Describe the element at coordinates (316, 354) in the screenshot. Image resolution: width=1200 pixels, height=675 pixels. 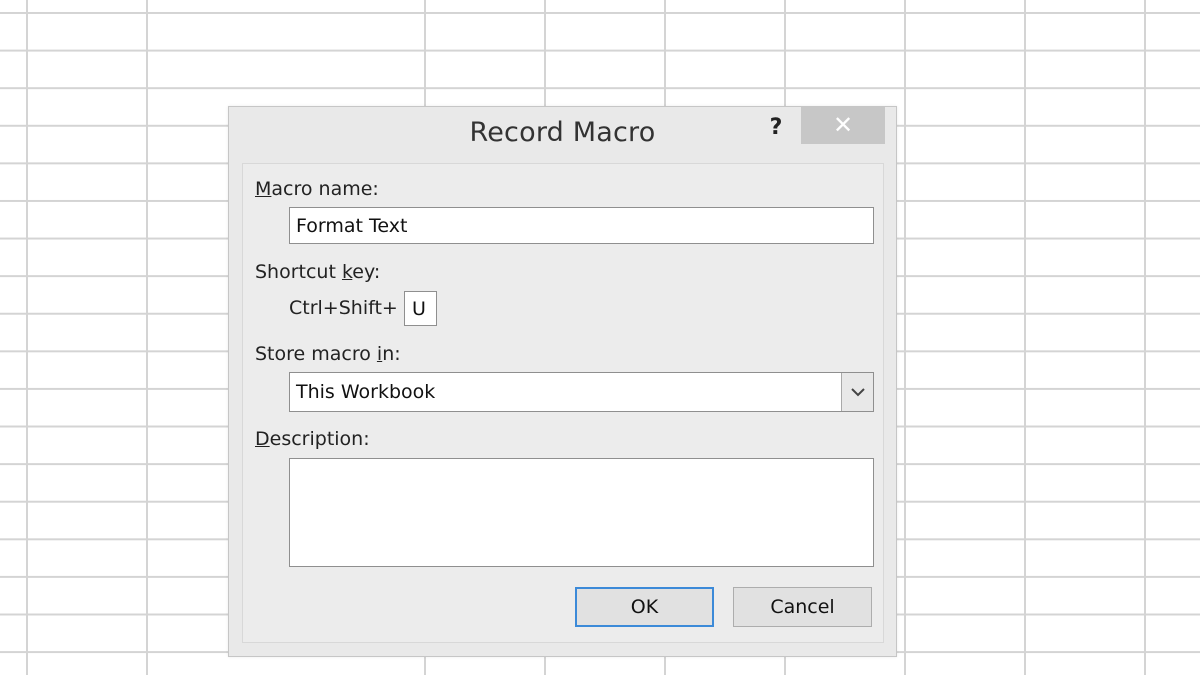
I see `store-macro-label-text: Store macro` at that location.